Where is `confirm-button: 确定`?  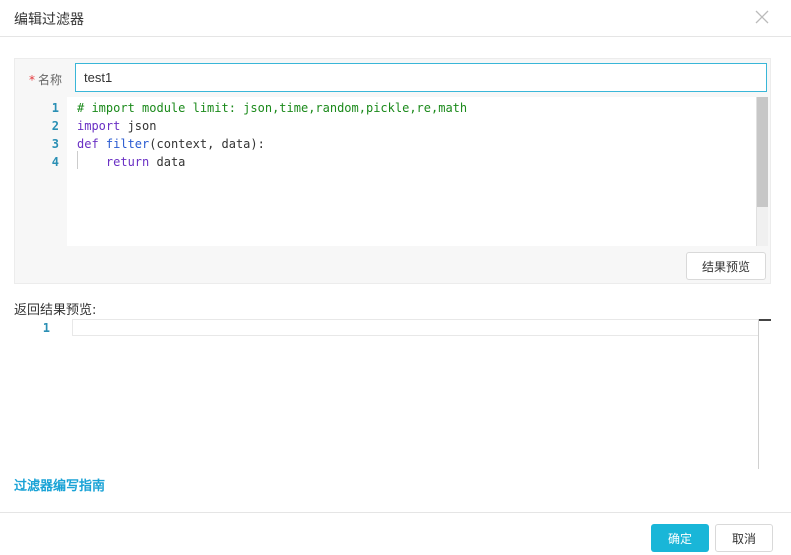
confirm-button: 确定 is located at coordinates (680, 538).